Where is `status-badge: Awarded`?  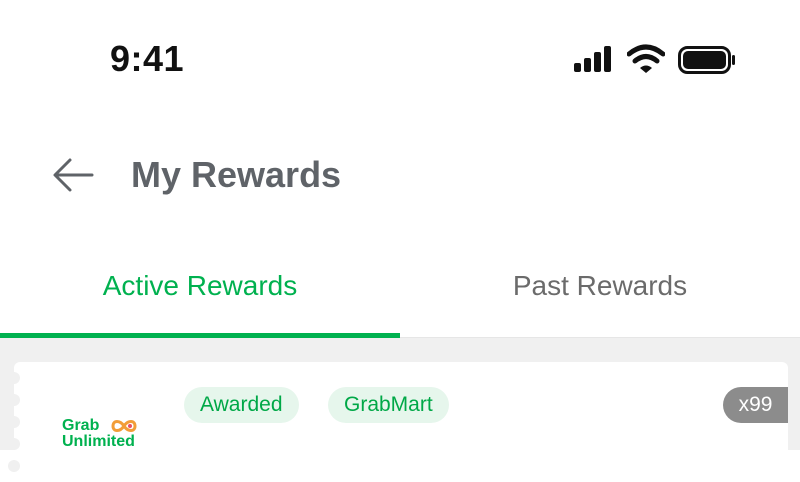
status-badge: Awarded is located at coordinates (241, 405).